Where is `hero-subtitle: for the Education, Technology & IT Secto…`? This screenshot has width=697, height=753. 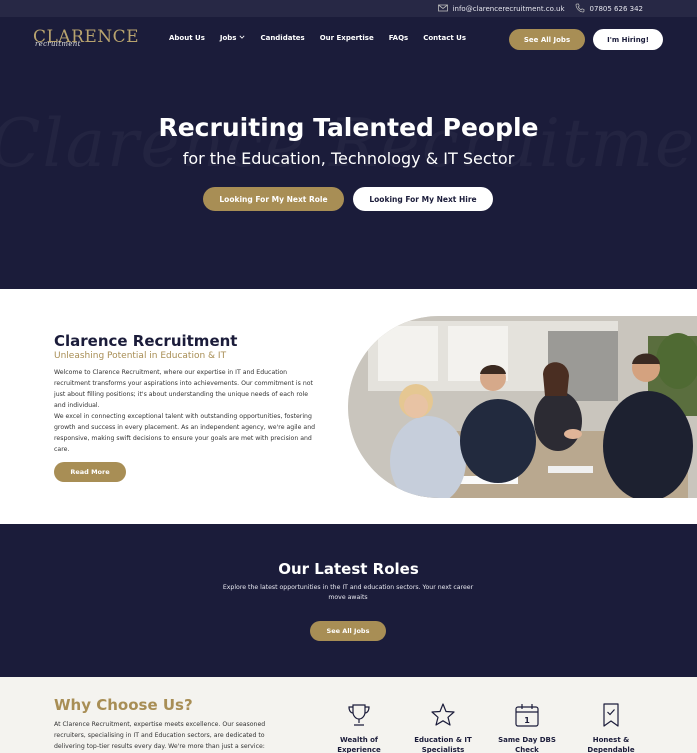 hero-subtitle: for the Education, Technology & IT Secto… is located at coordinates (348, 158).